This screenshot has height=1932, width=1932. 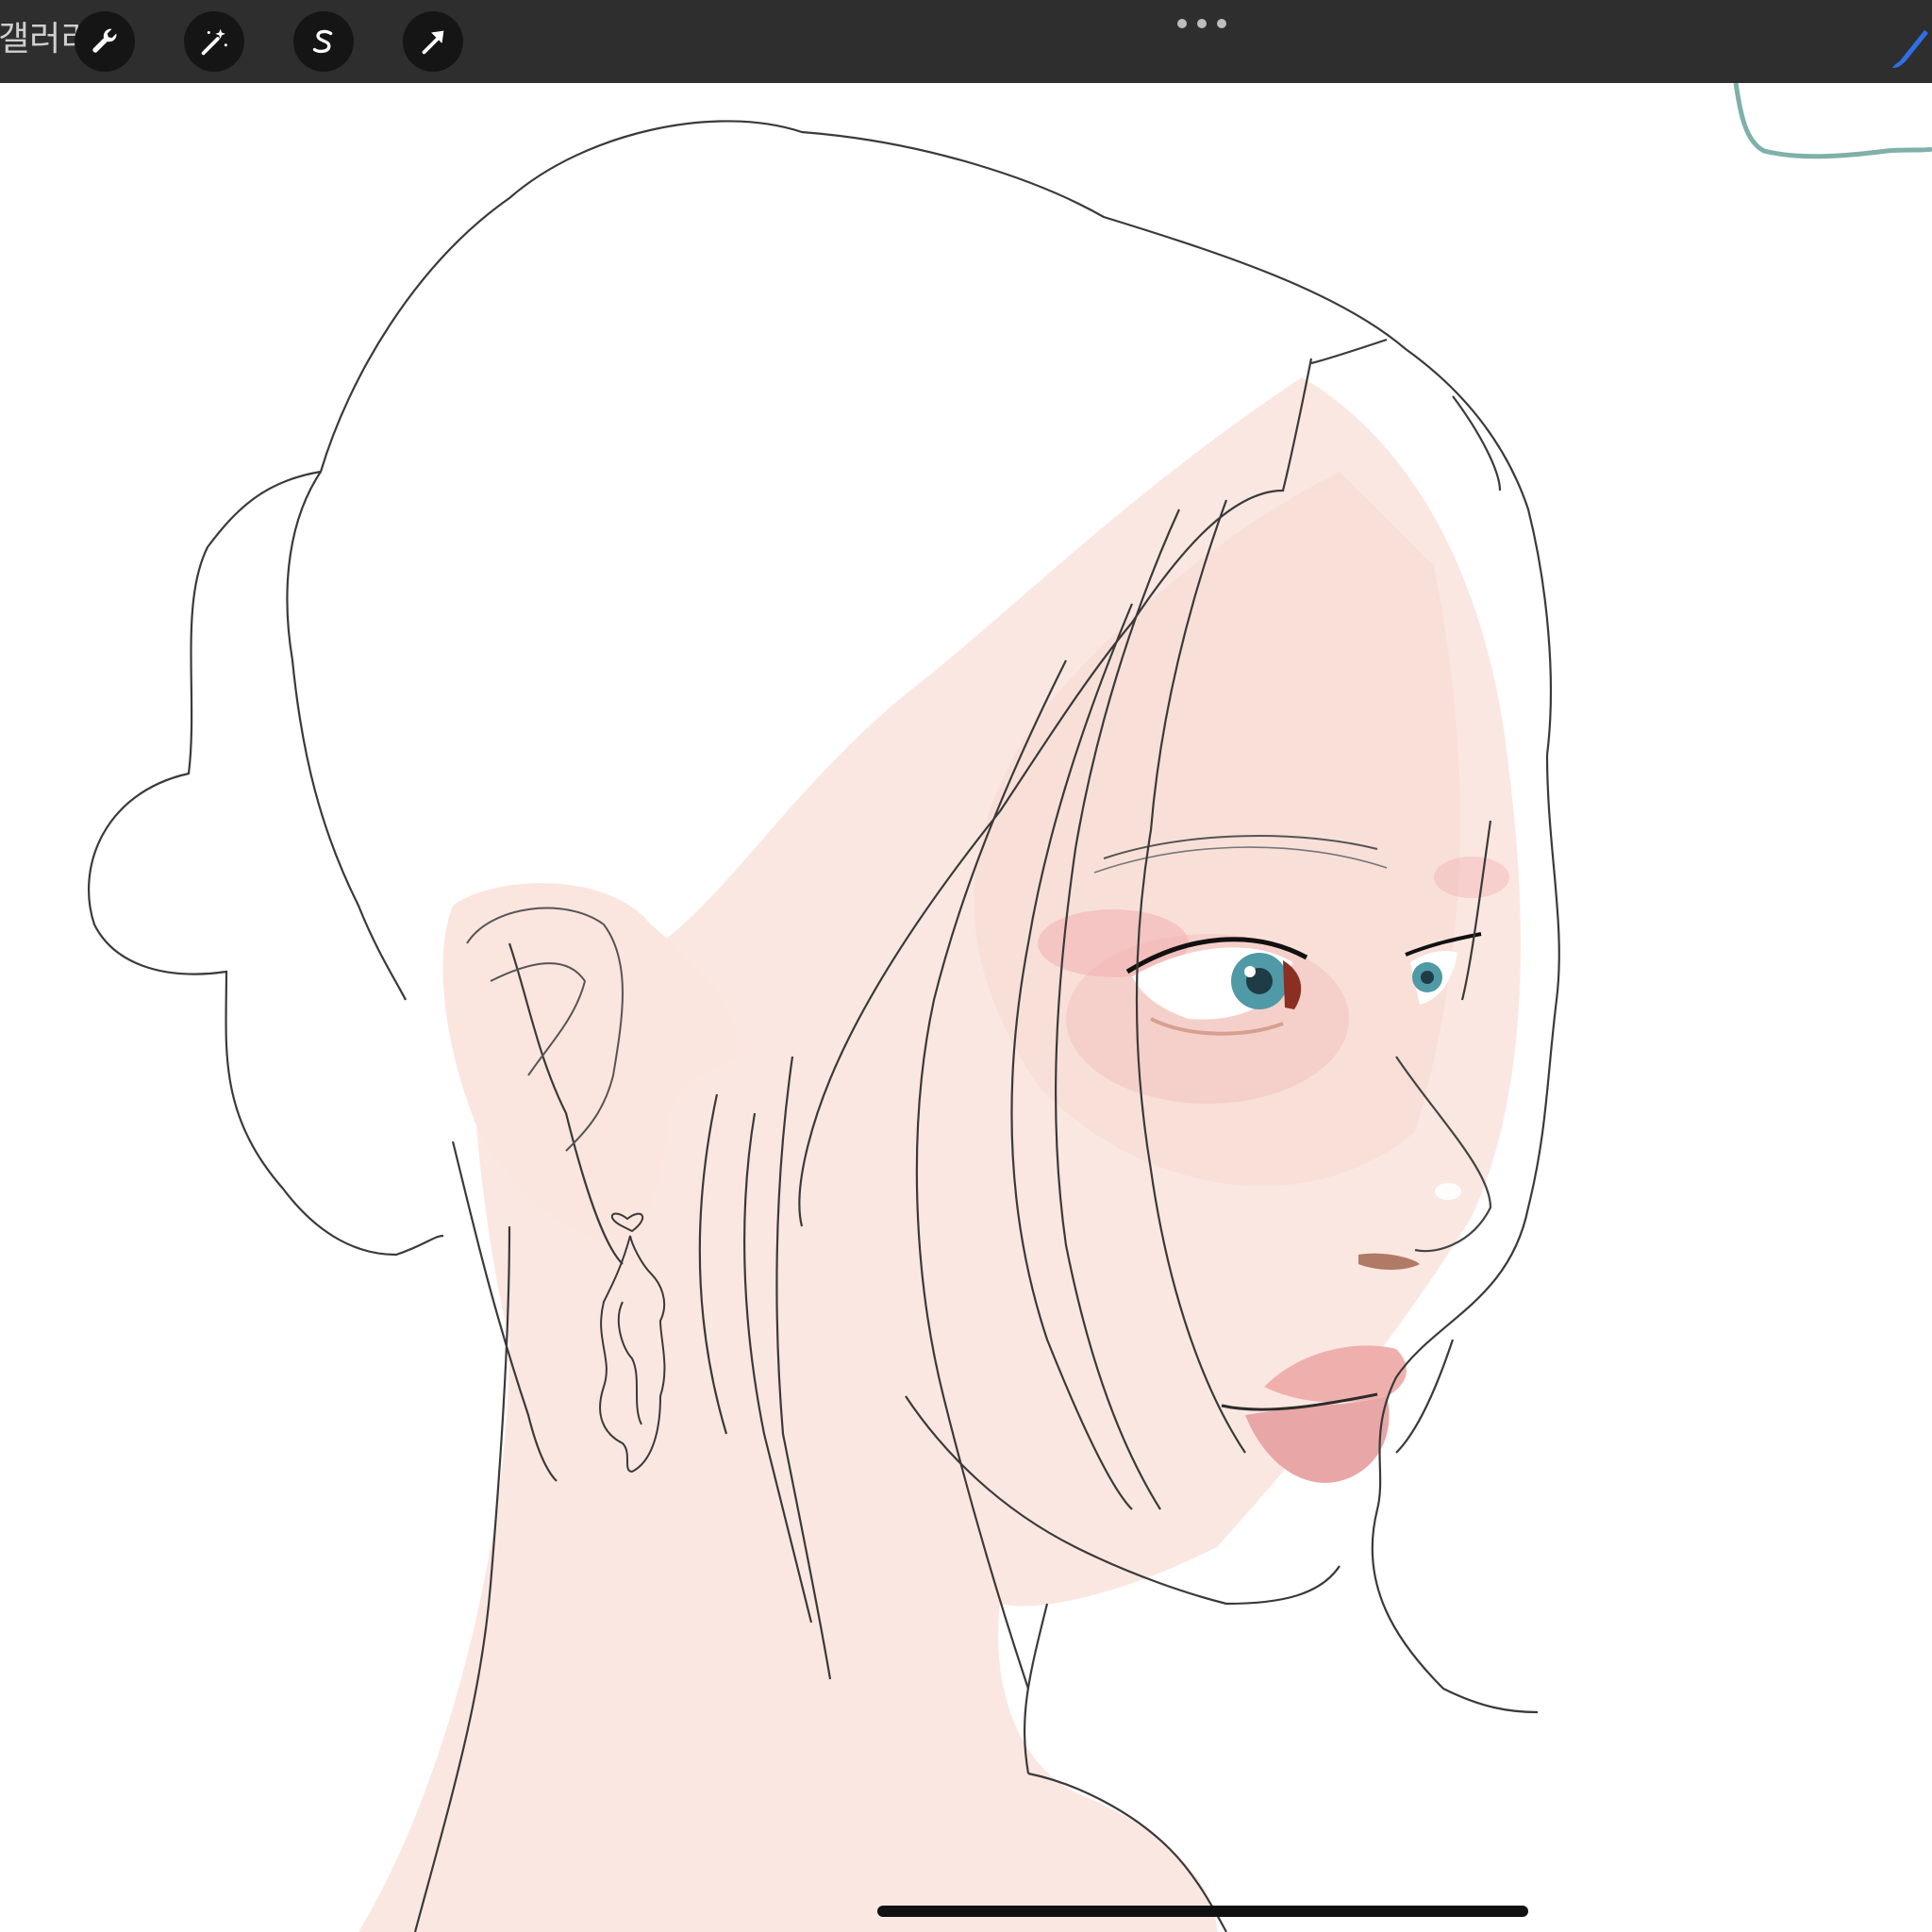 What do you see at coordinates (1910, 47) in the screenshot?
I see `brush-icon` at bounding box center [1910, 47].